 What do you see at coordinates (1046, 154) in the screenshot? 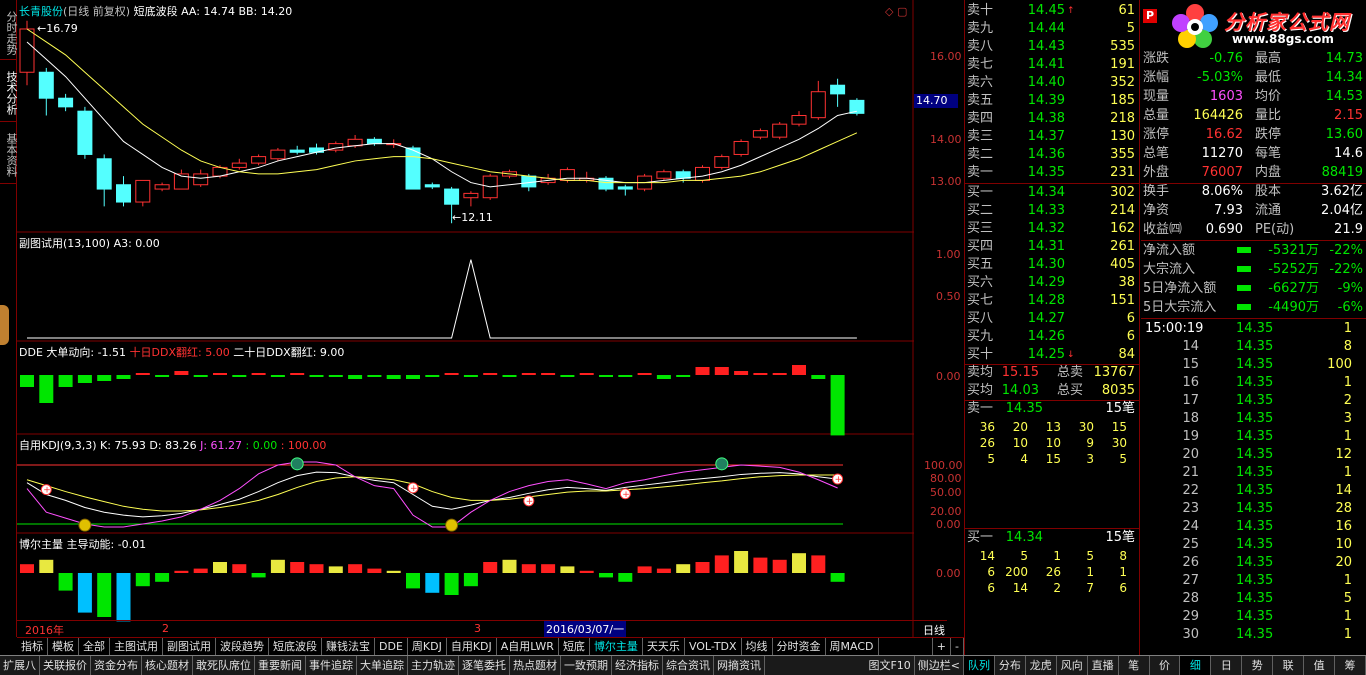
I see `level-price: 14.36` at bounding box center [1046, 154].